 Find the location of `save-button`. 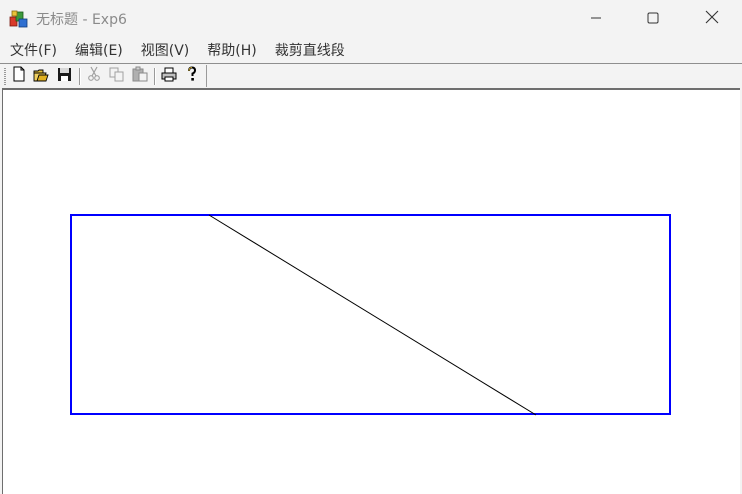

save-button is located at coordinates (64, 76).